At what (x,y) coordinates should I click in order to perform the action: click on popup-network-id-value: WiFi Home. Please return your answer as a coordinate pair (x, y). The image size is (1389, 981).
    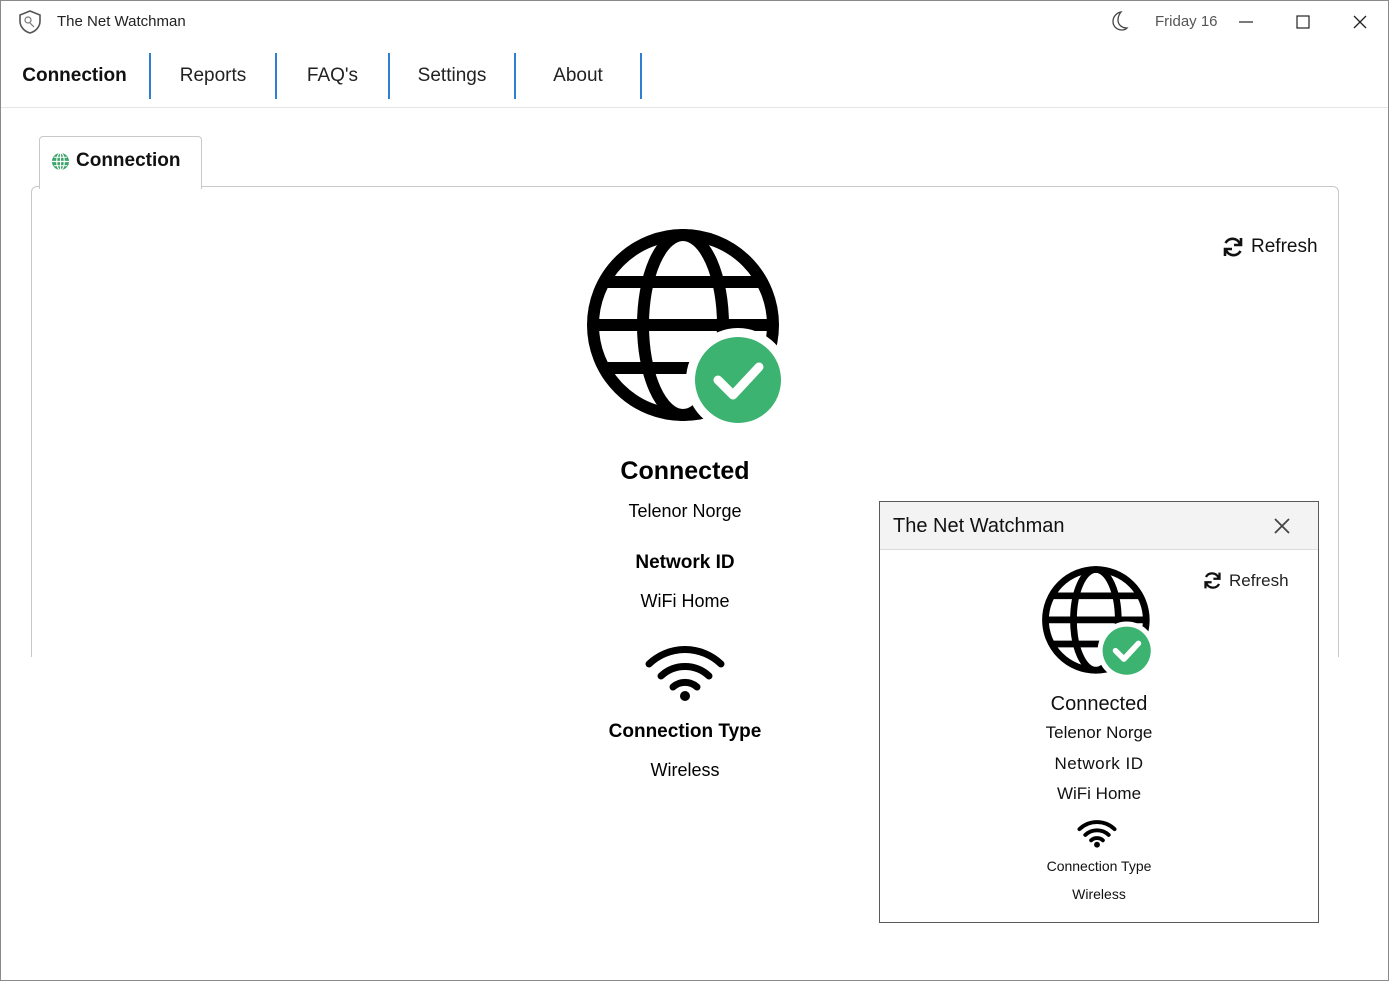
    Looking at the image, I should click on (1099, 793).